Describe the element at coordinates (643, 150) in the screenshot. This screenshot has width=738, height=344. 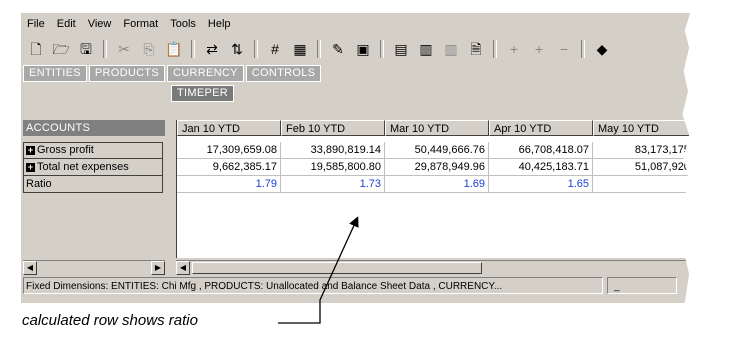
I see `data-cell: 83,173,175.` at that location.